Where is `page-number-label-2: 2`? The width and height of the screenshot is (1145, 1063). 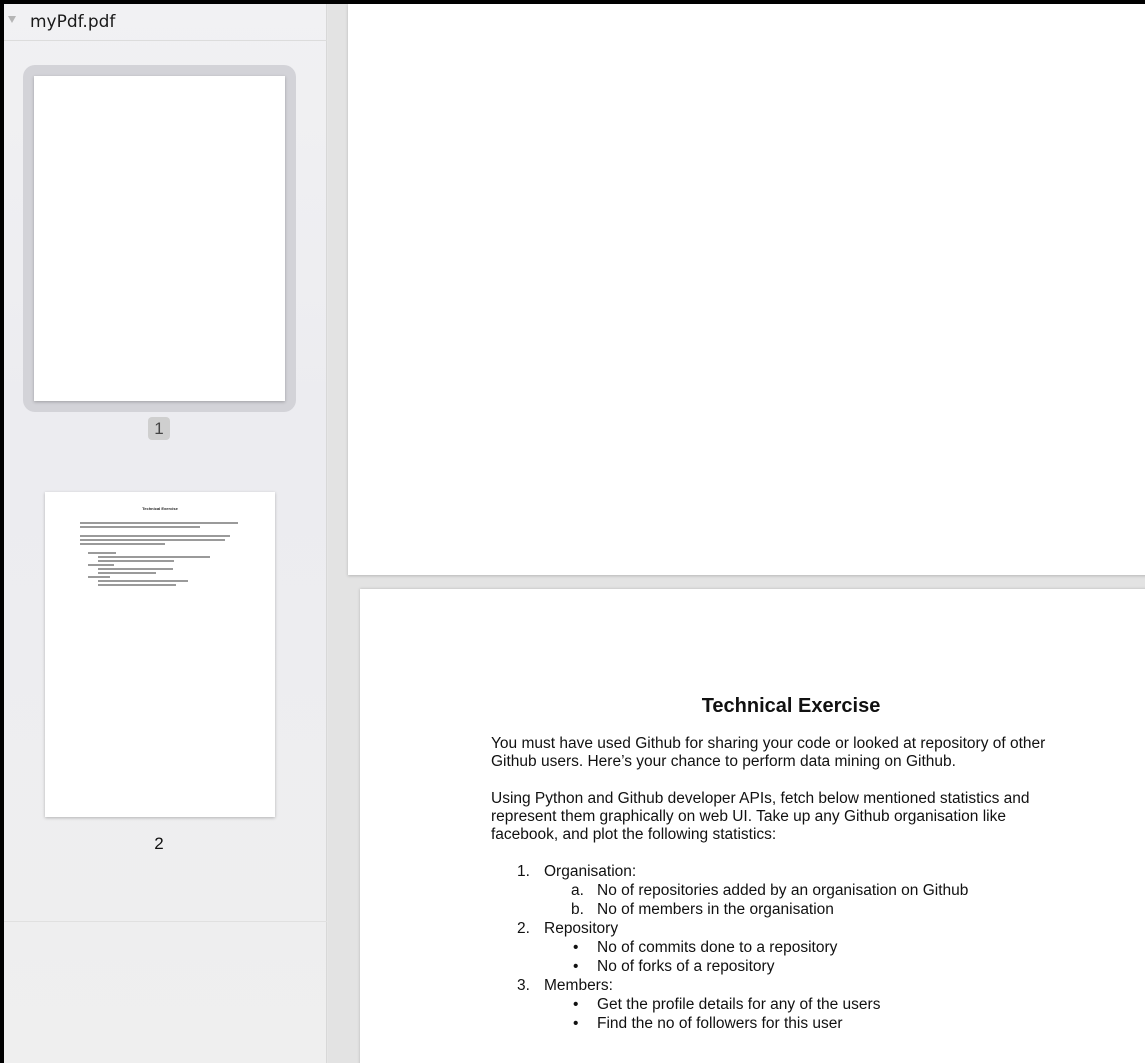
page-number-label-2: 2 is located at coordinates (159, 843).